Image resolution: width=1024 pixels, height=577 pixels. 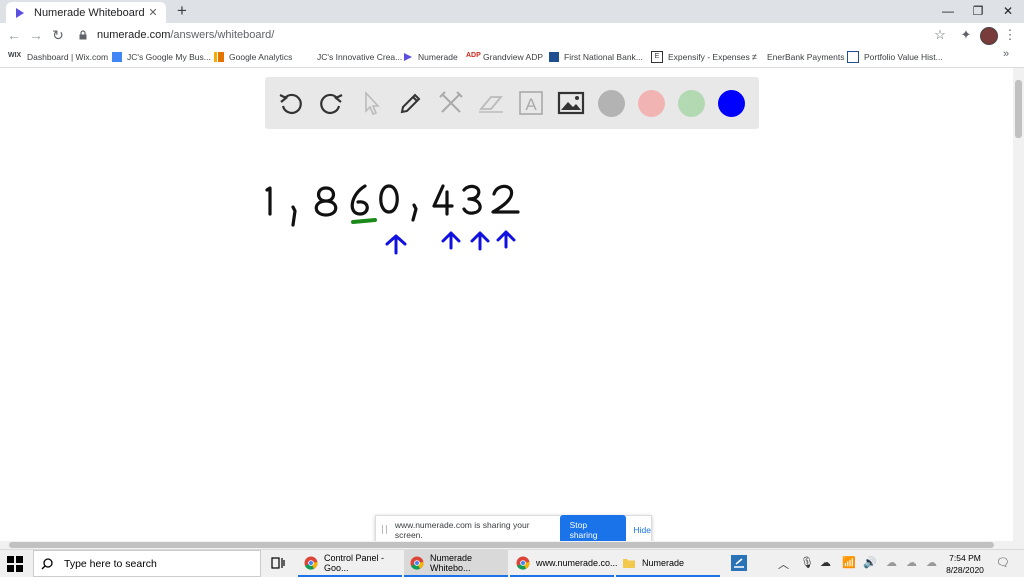 What do you see at coordinates (438, 57) in the screenshot?
I see `bookmark-label: Numerade` at bounding box center [438, 57].